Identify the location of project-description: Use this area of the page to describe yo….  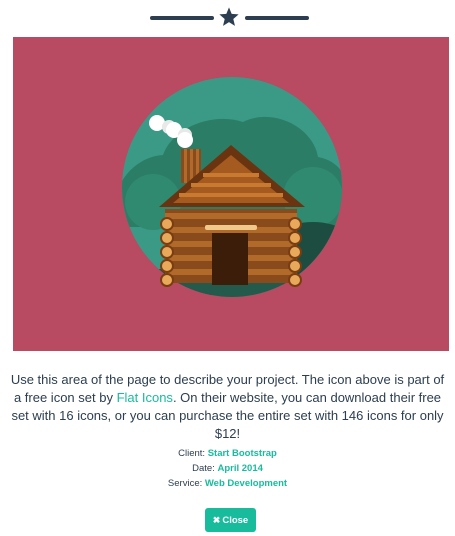
(227, 407).